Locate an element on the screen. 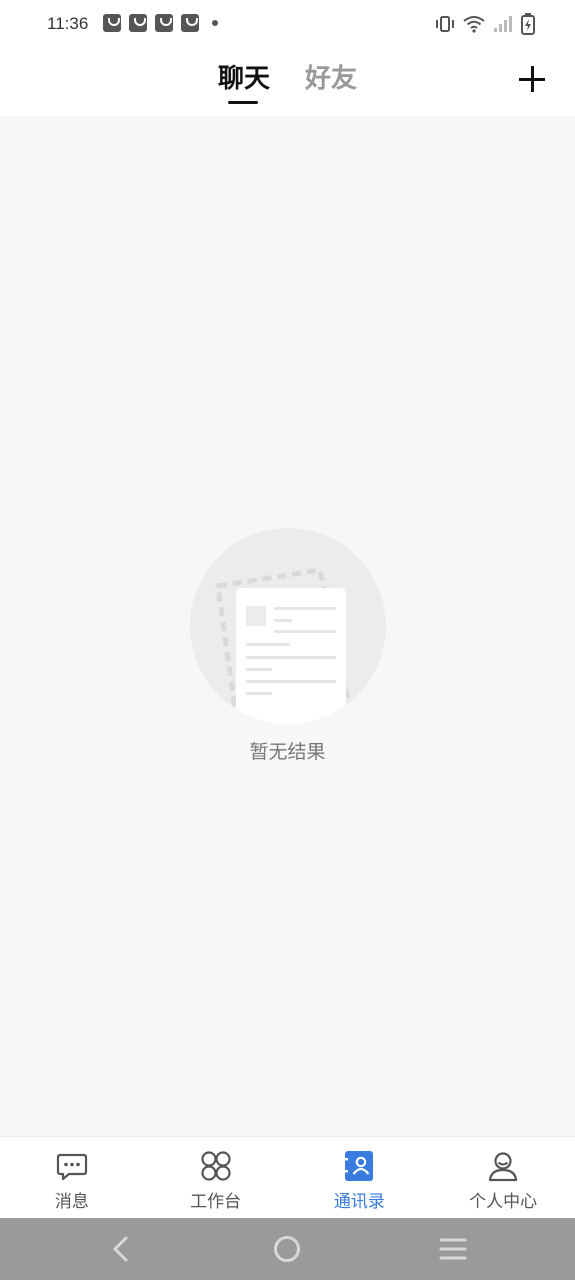 Image resolution: width=575 pixels, height=1280 pixels. bottom-navigation: 消息 工作台 通讯录 个人中心 is located at coordinates (287, 1177).